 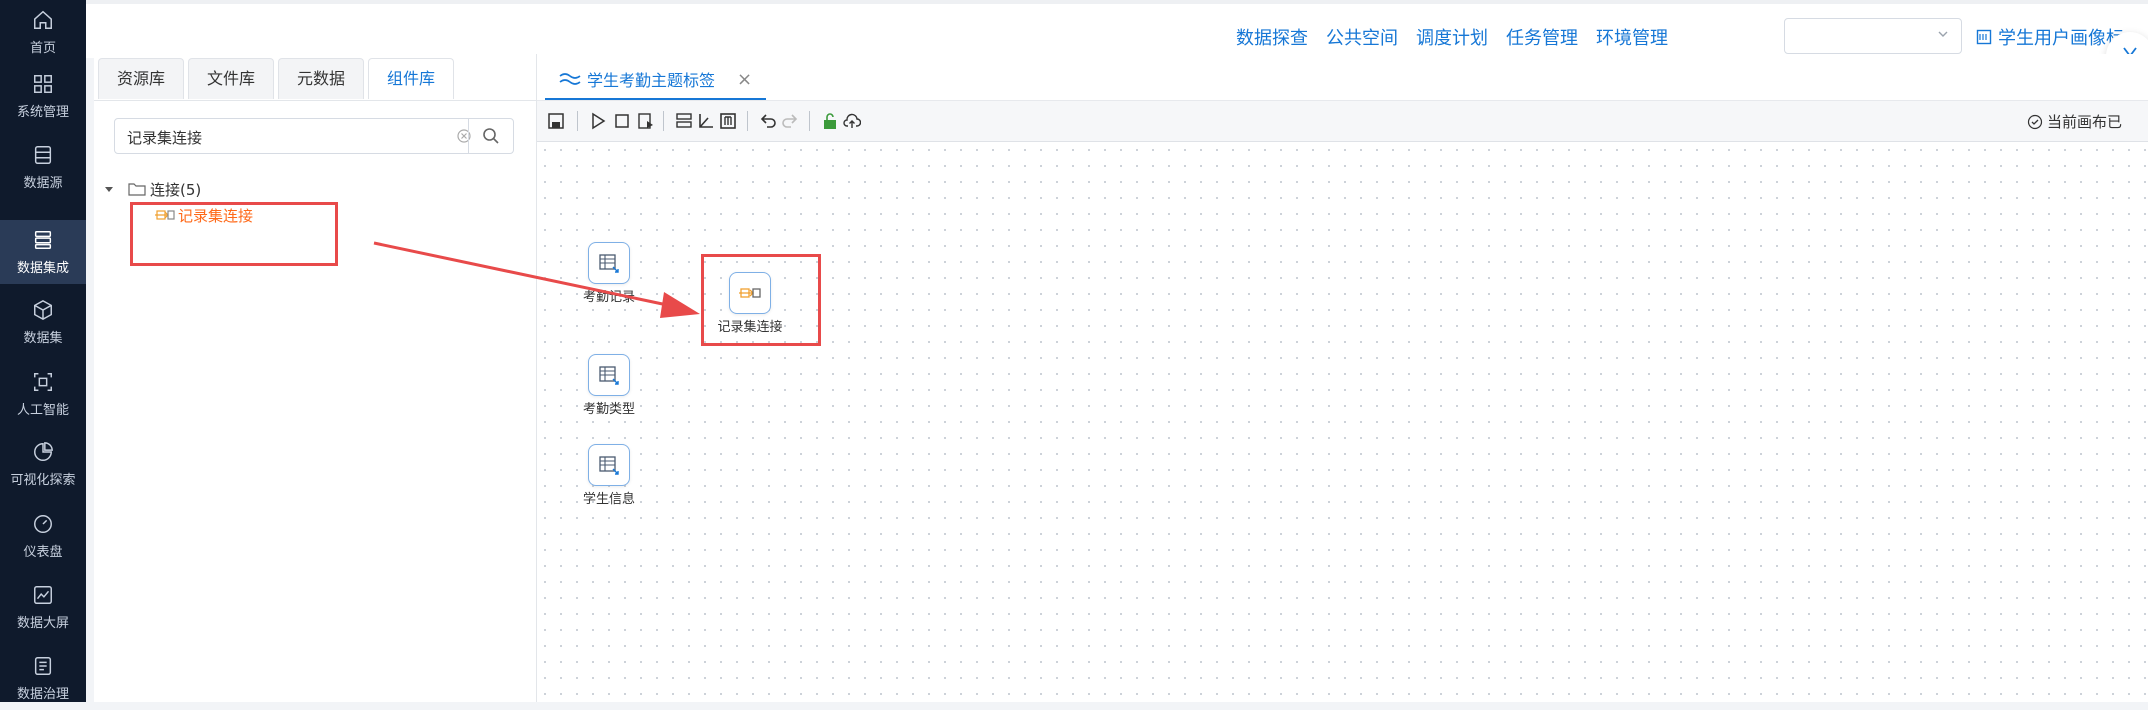 I want to click on close-icon: ×, so click(x=744, y=79).